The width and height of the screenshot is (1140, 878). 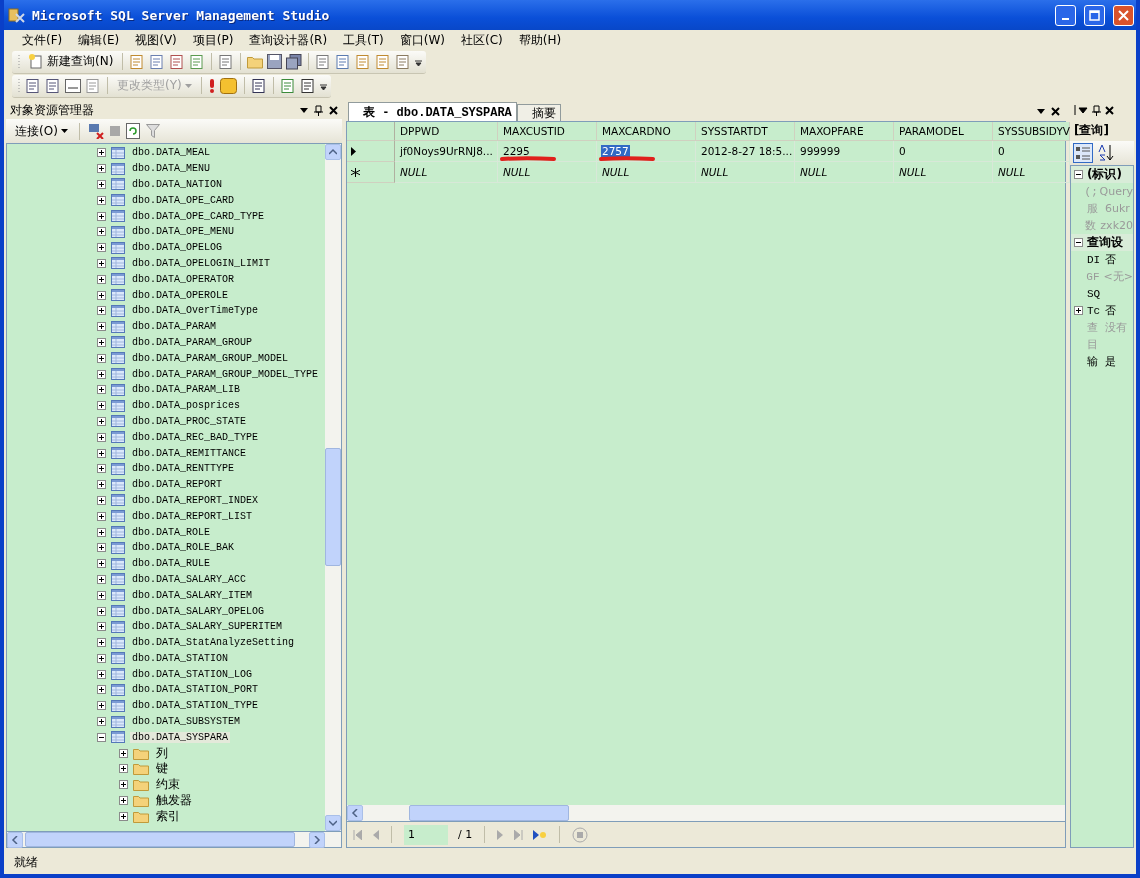 What do you see at coordinates (1109, 310) in the screenshot?
I see `property-value: 否` at bounding box center [1109, 310].